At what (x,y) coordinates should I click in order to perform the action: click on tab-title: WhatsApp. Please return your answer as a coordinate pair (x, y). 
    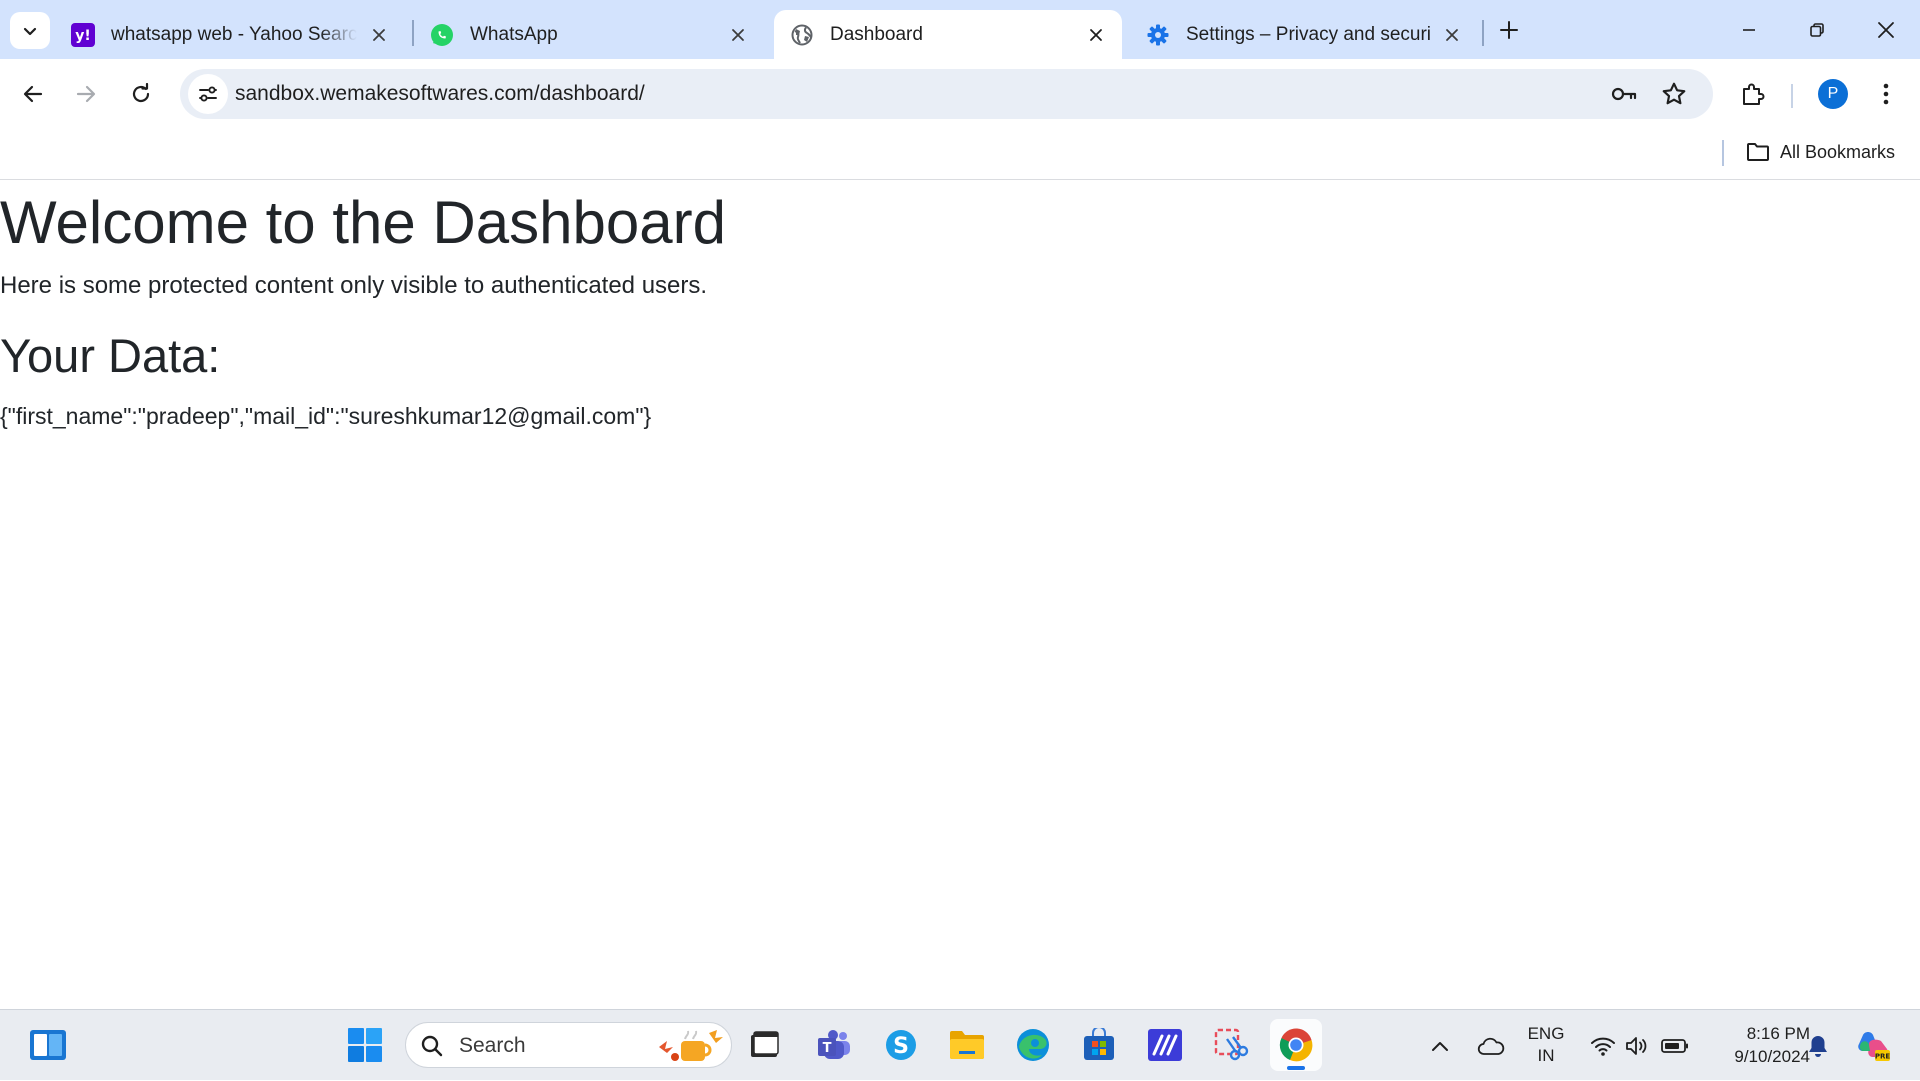
    Looking at the image, I should click on (514, 34).